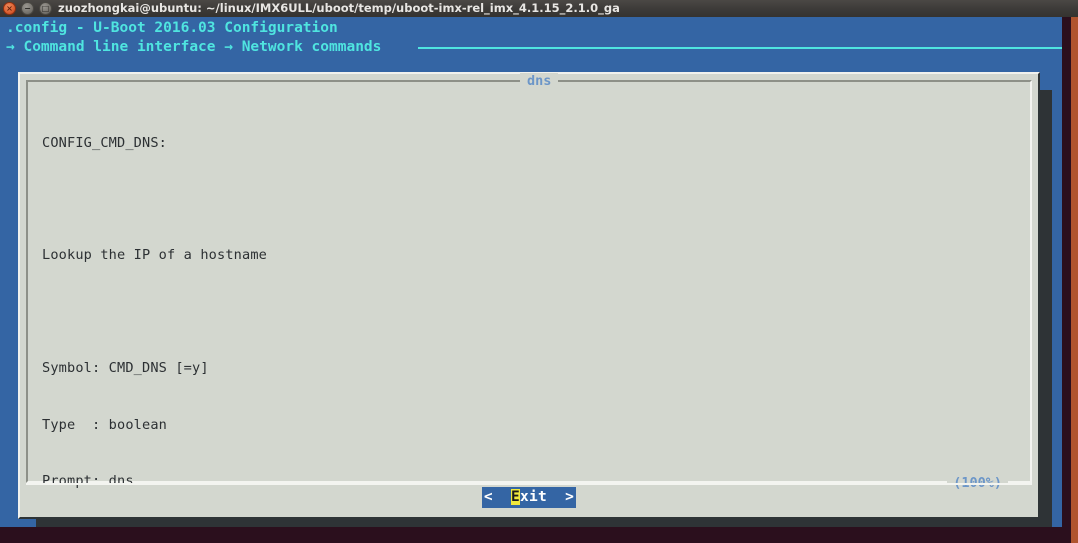  I want to click on breadcrumb-rule, so click(743, 48).